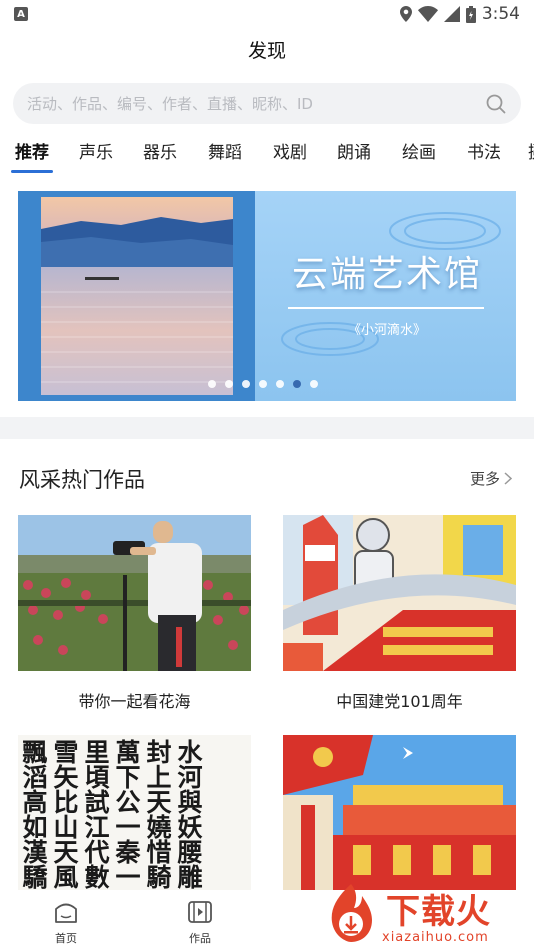 Image resolution: width=534 pixels, height=950 pixels. I want to click on tab-photography: 摄, so click(531, 150).